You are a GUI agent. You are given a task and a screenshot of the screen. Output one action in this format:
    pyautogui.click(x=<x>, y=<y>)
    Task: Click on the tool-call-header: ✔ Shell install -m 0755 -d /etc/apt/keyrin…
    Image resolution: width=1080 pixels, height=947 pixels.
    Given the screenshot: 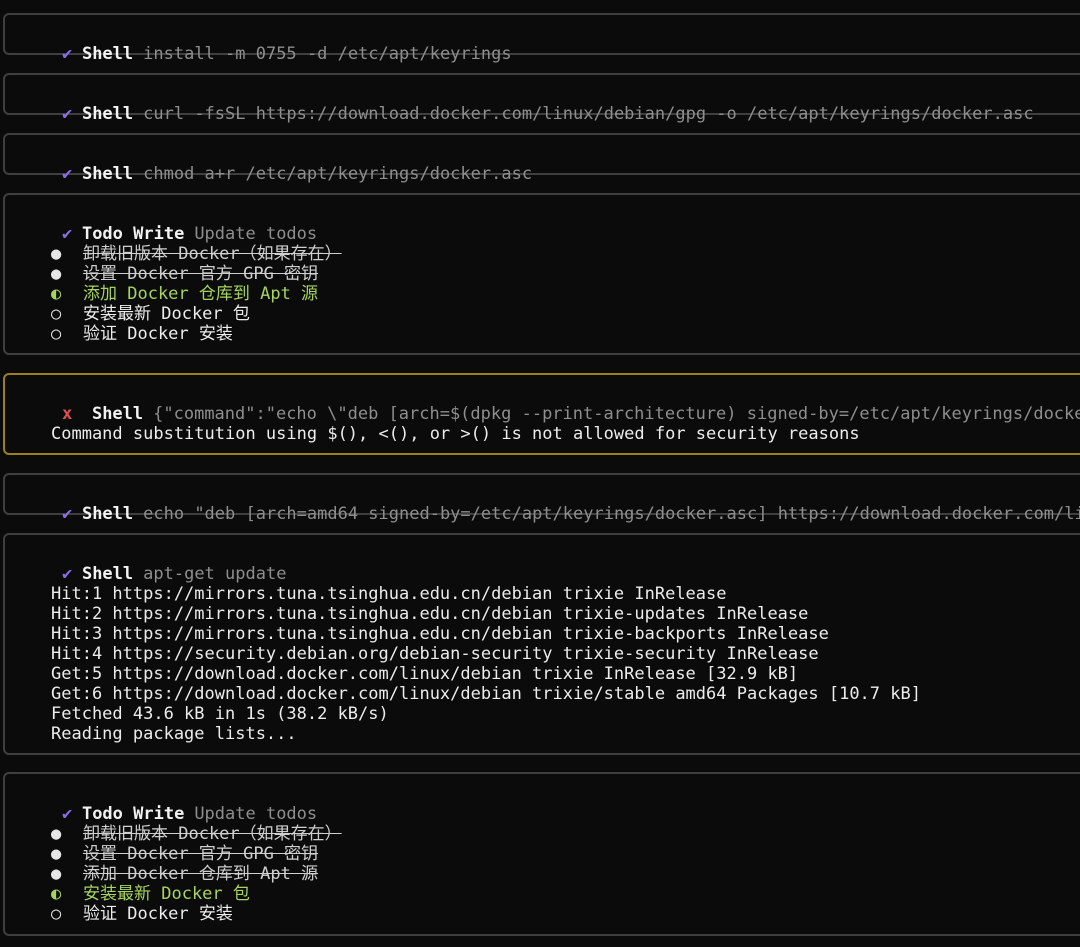 What is the action you would take?
    pyautogui.click(x=266, y=44)
    